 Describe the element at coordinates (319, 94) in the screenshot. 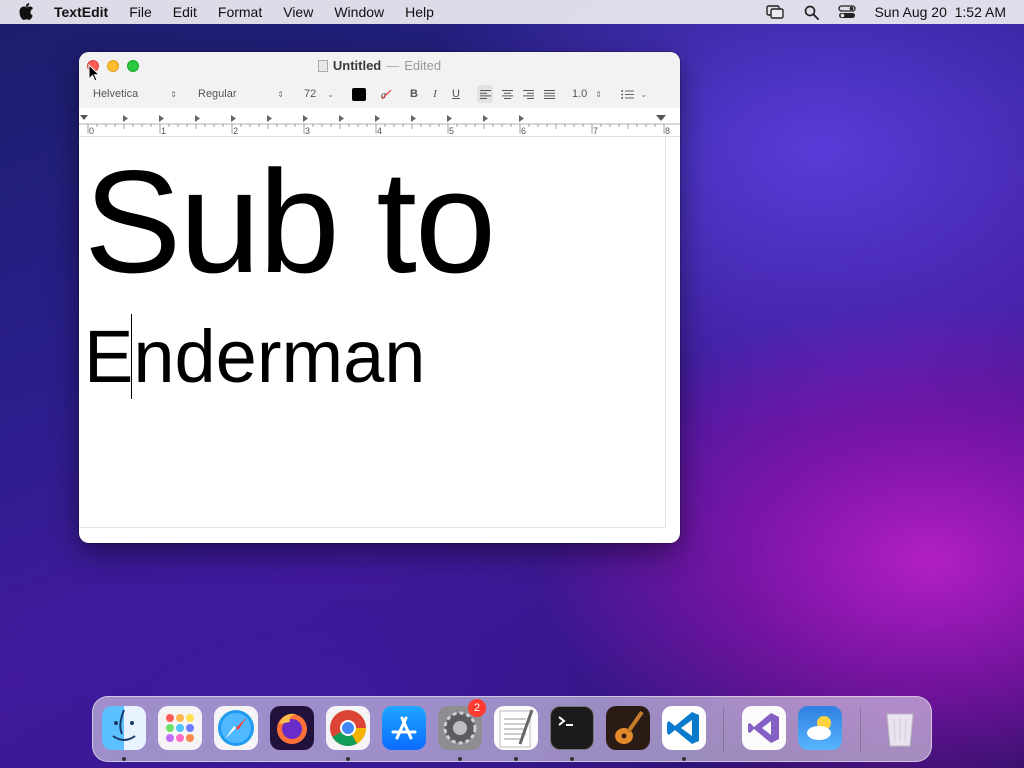

I see `font-size-select: 72 ⌄` at that location.